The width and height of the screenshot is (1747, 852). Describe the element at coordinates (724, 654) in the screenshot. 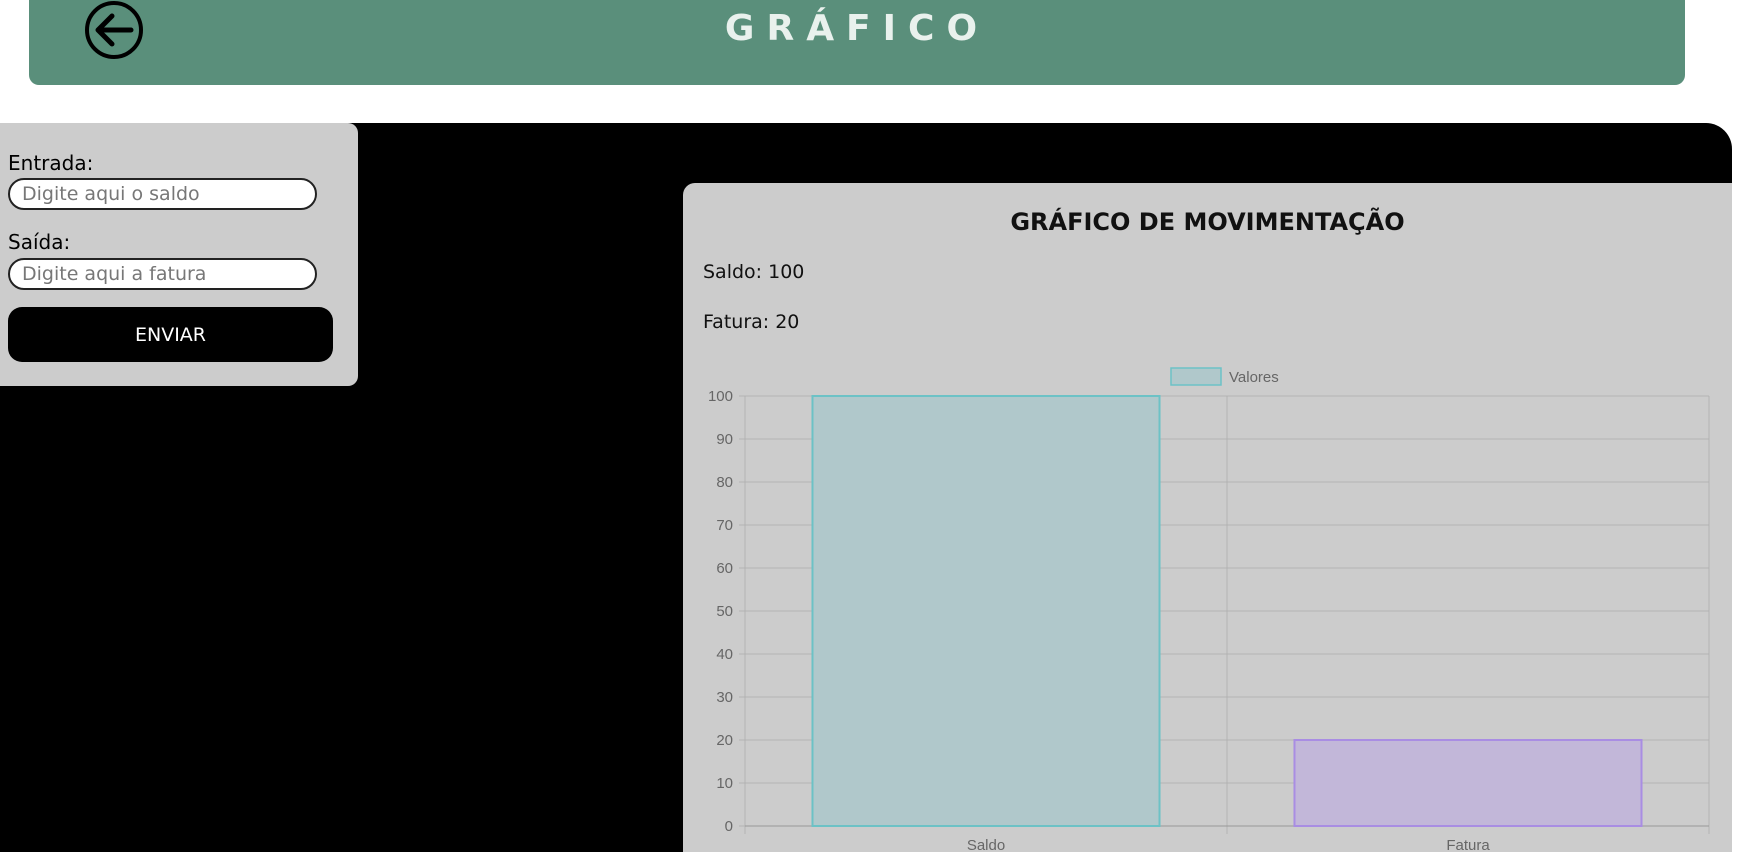

I see `y-tick-label: 40` at that location.